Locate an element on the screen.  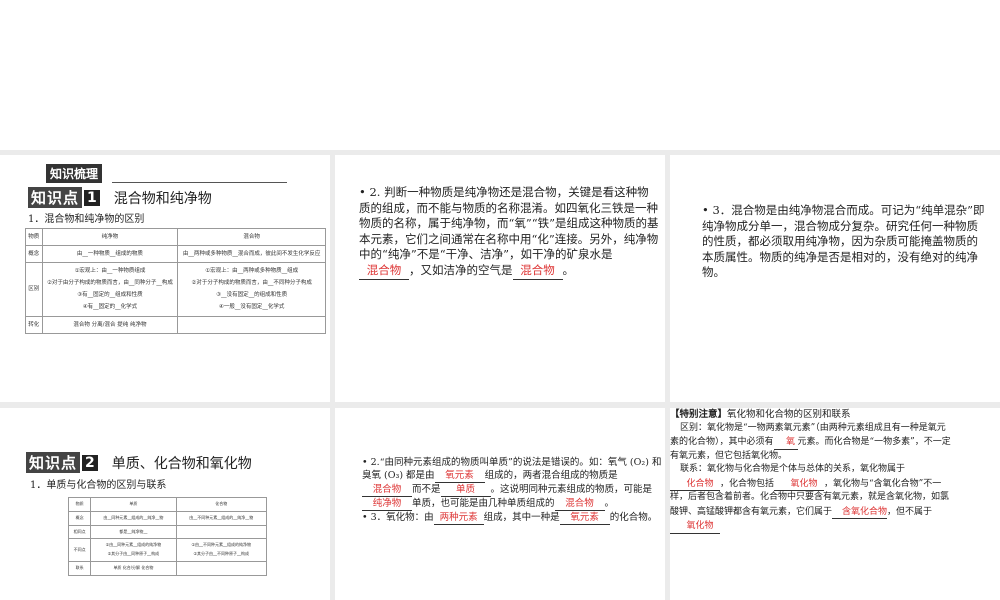
table-cell: 混合物 分离/混合 提纯 纯净物 is located at coordinates (110, 324).